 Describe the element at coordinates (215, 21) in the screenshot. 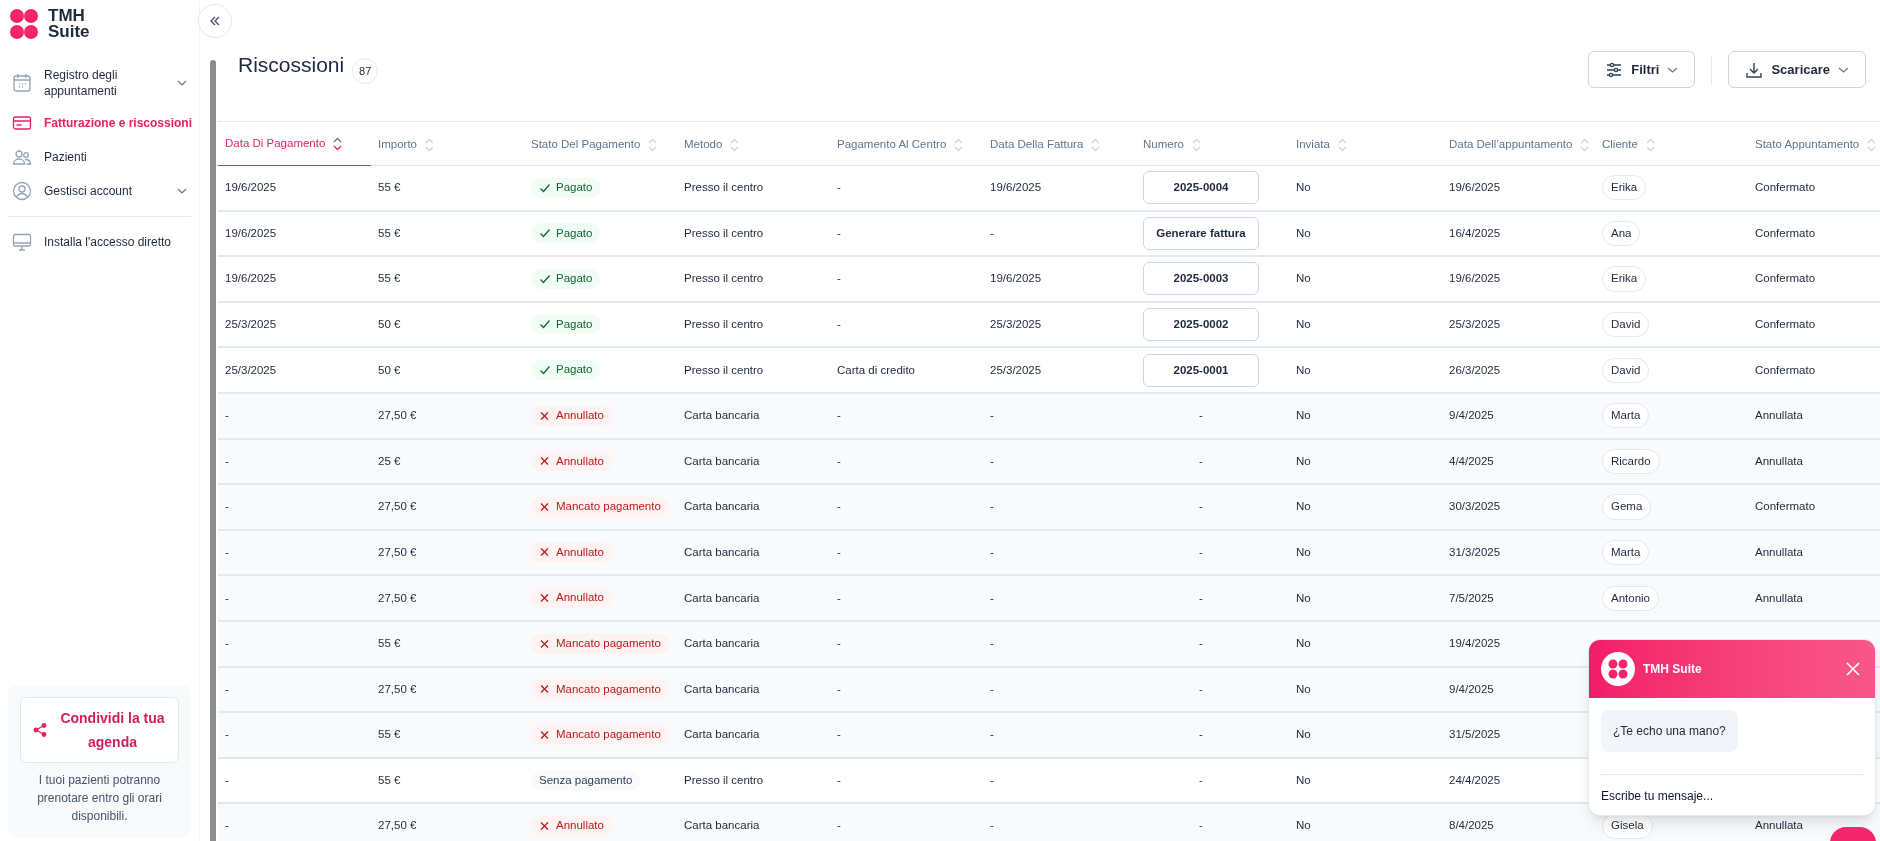

I see `collapse-sidebar-button` at that location.